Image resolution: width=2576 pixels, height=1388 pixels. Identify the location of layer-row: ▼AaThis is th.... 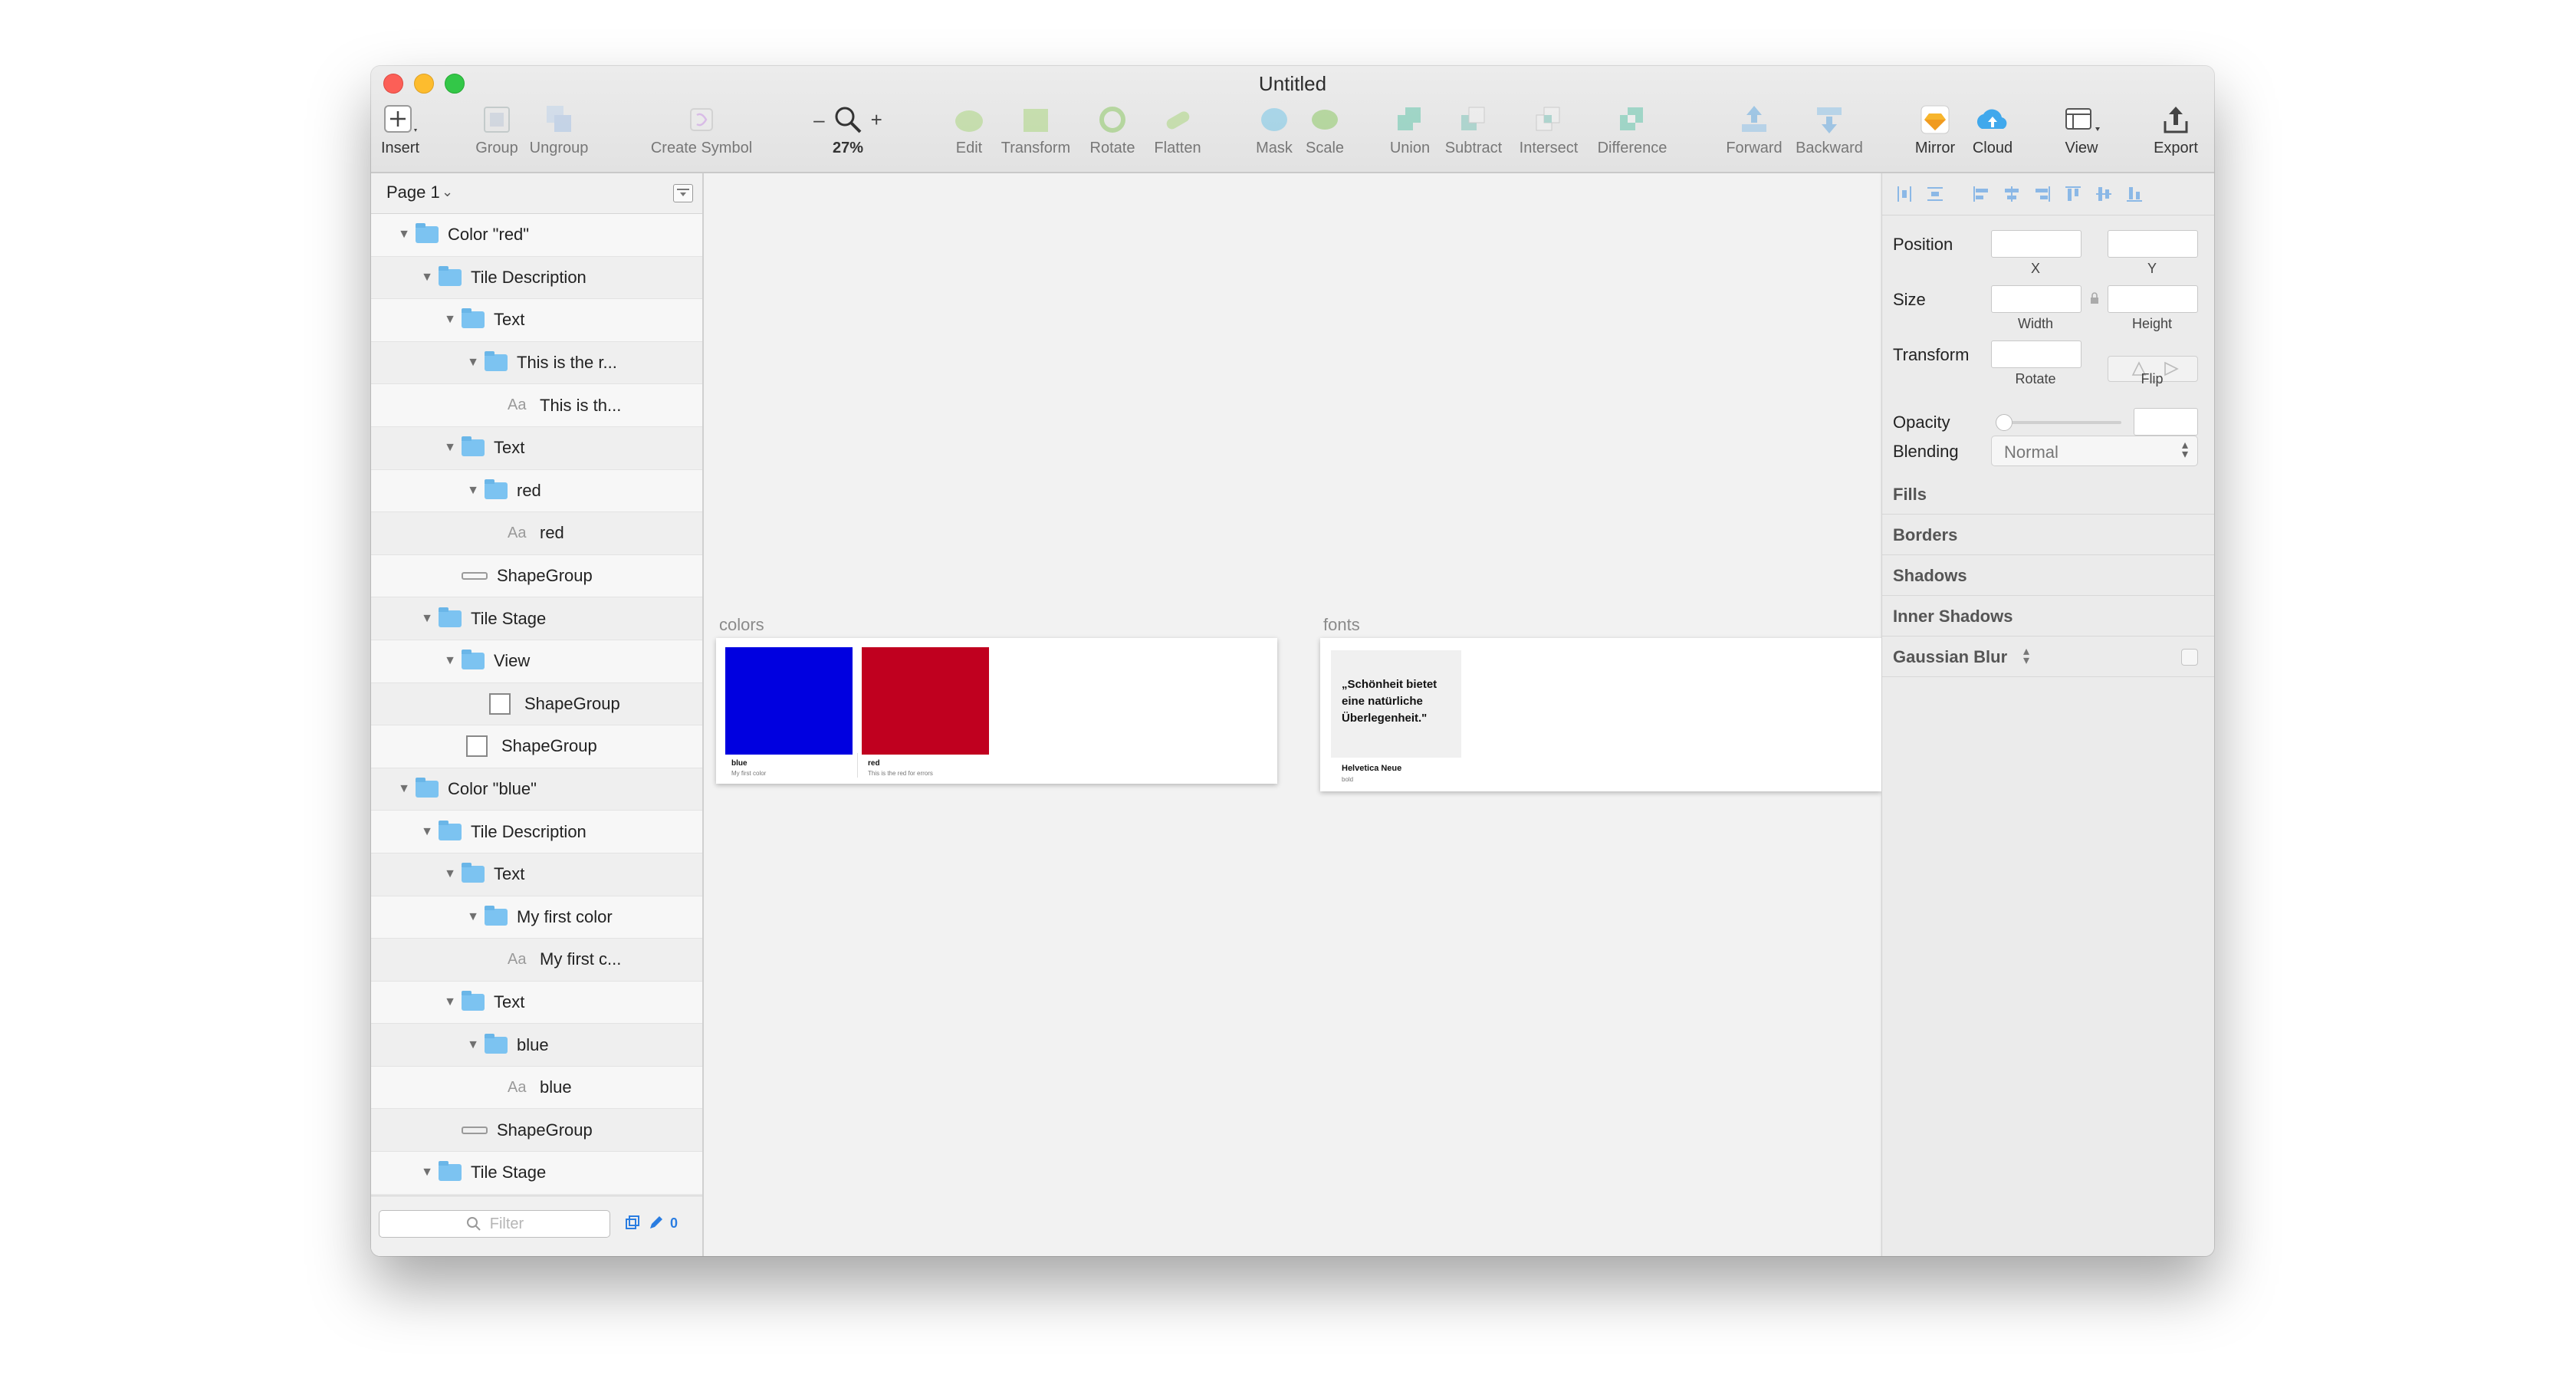
(536, 405).